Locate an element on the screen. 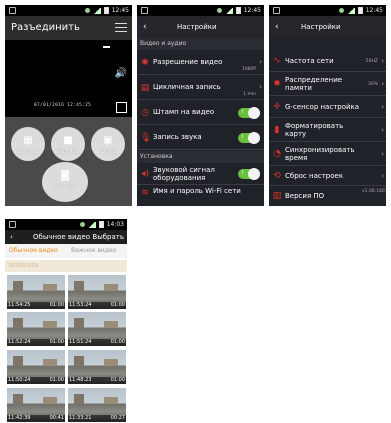  control-buttons: ▦ Видео ■ Запись ▣ Фото ◙ Снимок is located at coordinates (68, 161).